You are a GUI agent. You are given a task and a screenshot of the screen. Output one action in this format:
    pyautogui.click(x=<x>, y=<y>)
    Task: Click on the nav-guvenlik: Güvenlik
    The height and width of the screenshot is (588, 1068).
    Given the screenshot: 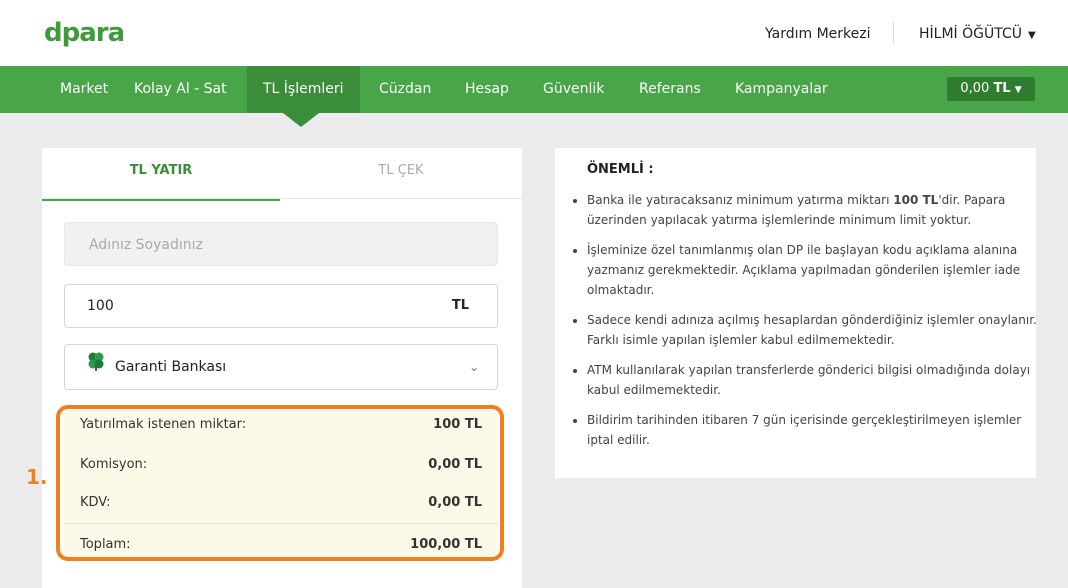 What is the action you would take?
    pyautogui.click(x=573, y=89)
    